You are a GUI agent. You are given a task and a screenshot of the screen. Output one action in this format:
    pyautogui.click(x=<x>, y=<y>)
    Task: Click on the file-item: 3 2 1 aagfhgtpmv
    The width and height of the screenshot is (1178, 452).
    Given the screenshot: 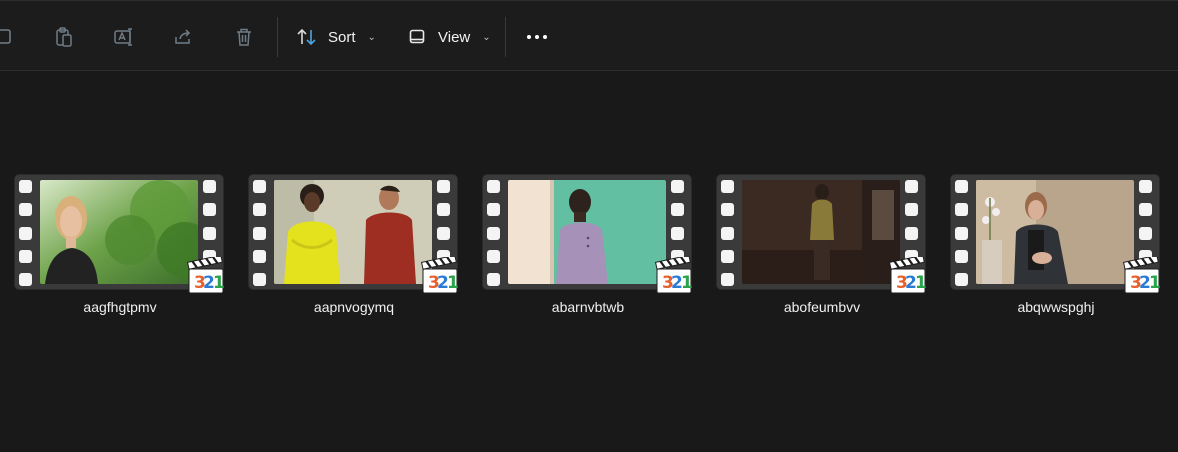 What is the action you would take?
    pyautogui.click(x=120, y=250)
    